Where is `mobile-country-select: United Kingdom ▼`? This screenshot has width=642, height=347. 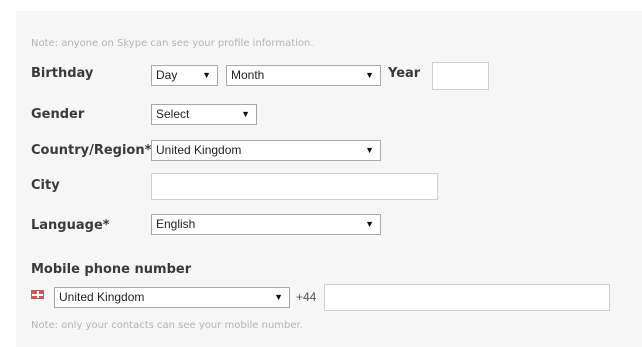 mobile-country-select: United Kingdom ▼ is located at coordinates (172, 297).